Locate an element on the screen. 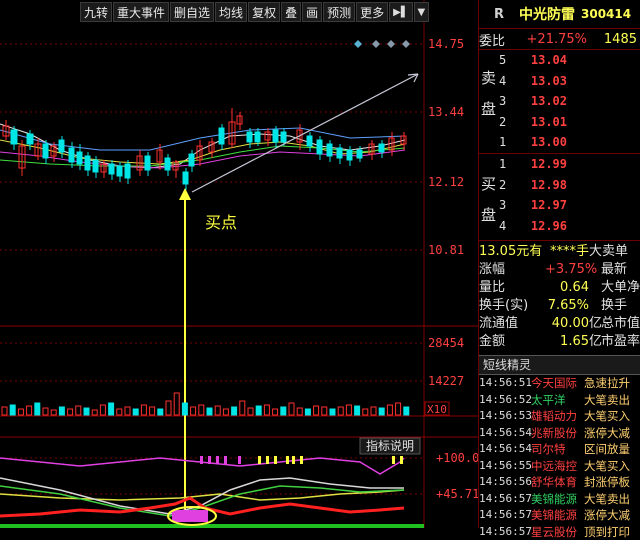  remove-watchlist-button: 删自选 is located at coordinates (192, 12).